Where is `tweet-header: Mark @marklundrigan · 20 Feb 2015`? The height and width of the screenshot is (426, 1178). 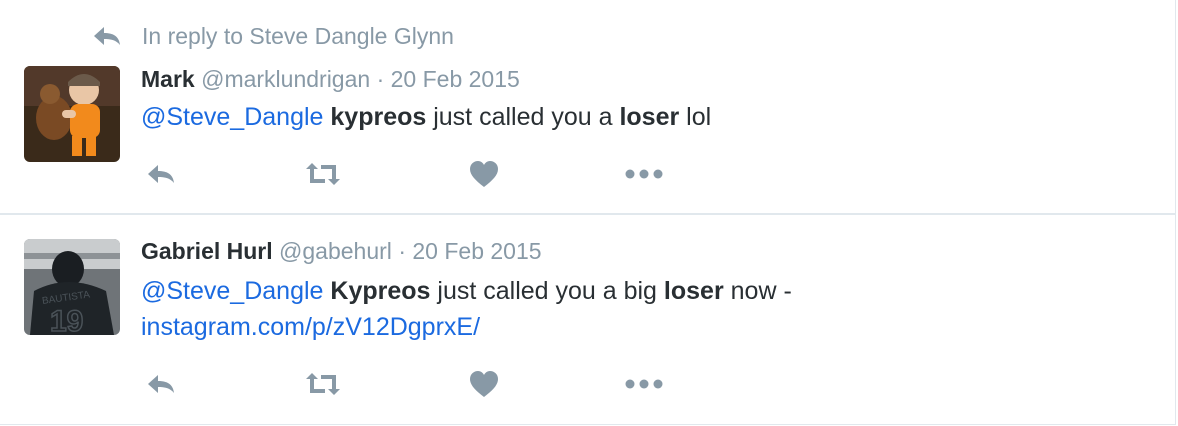
tweet-header: Mark @marklundrigan · 20 Feb 2015 is located at coordinates (330, 79).